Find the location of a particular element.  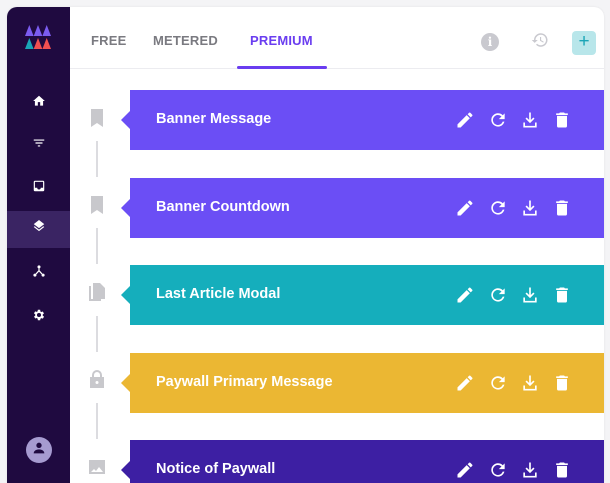

home-icon is located at coordinates (39, 103).